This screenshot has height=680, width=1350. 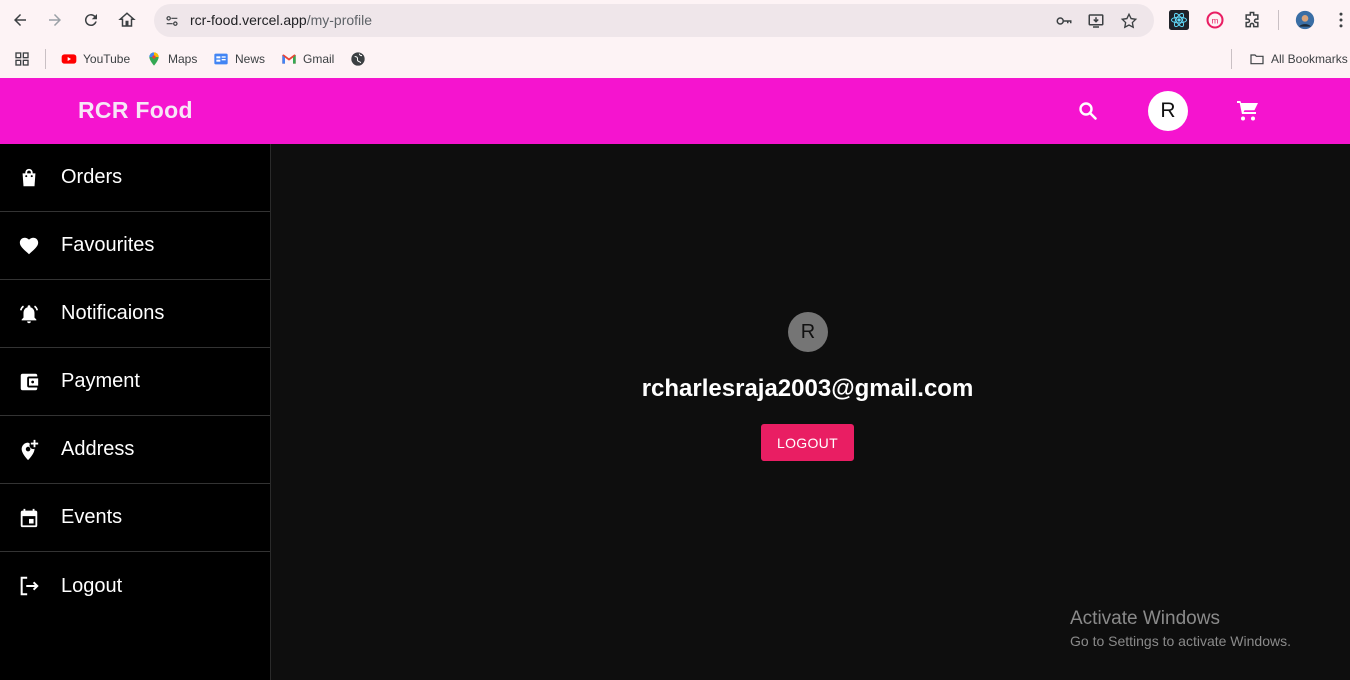 I want to click on sidebar-item-notifications: Notificaions, so click(x=135, y=314).